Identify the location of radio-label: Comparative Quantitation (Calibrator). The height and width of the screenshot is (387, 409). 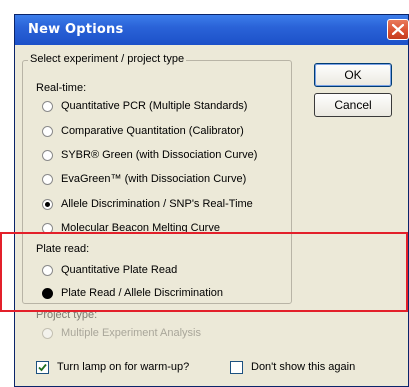
(152, 131).